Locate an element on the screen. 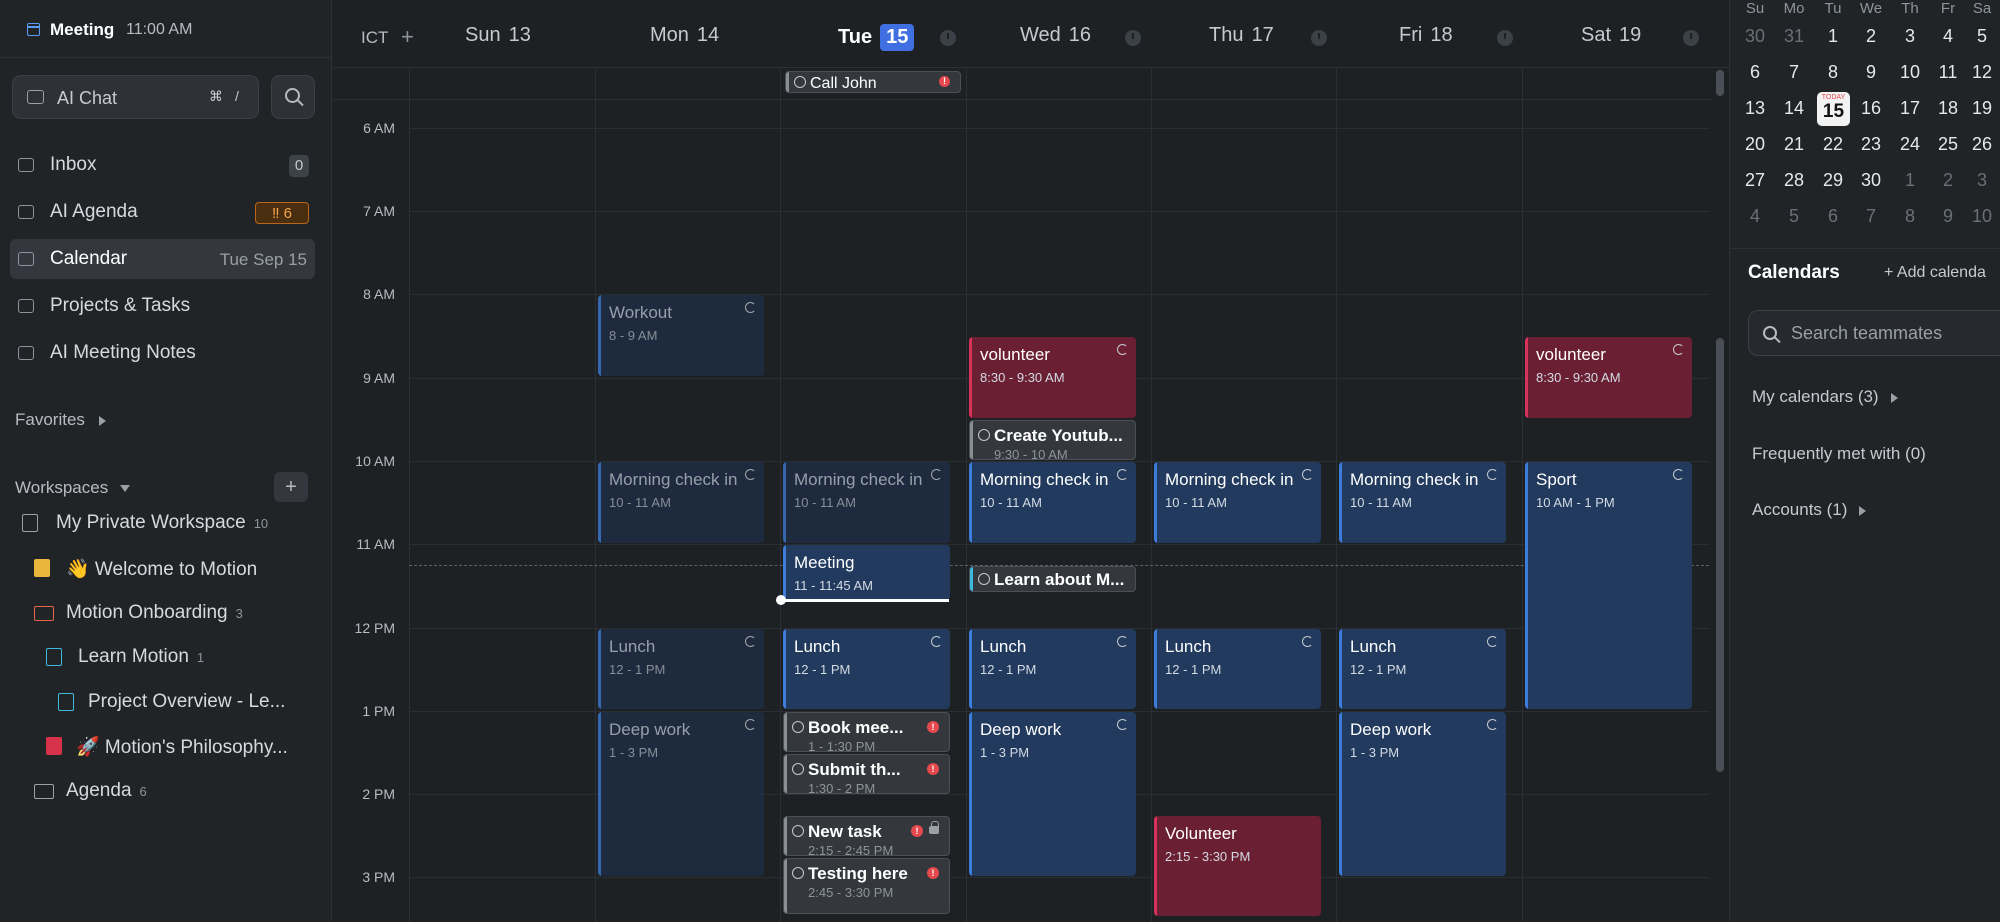 This screenshot has height=922, width=2000. mini-day: 19 is located at coordinates (1981, 108).